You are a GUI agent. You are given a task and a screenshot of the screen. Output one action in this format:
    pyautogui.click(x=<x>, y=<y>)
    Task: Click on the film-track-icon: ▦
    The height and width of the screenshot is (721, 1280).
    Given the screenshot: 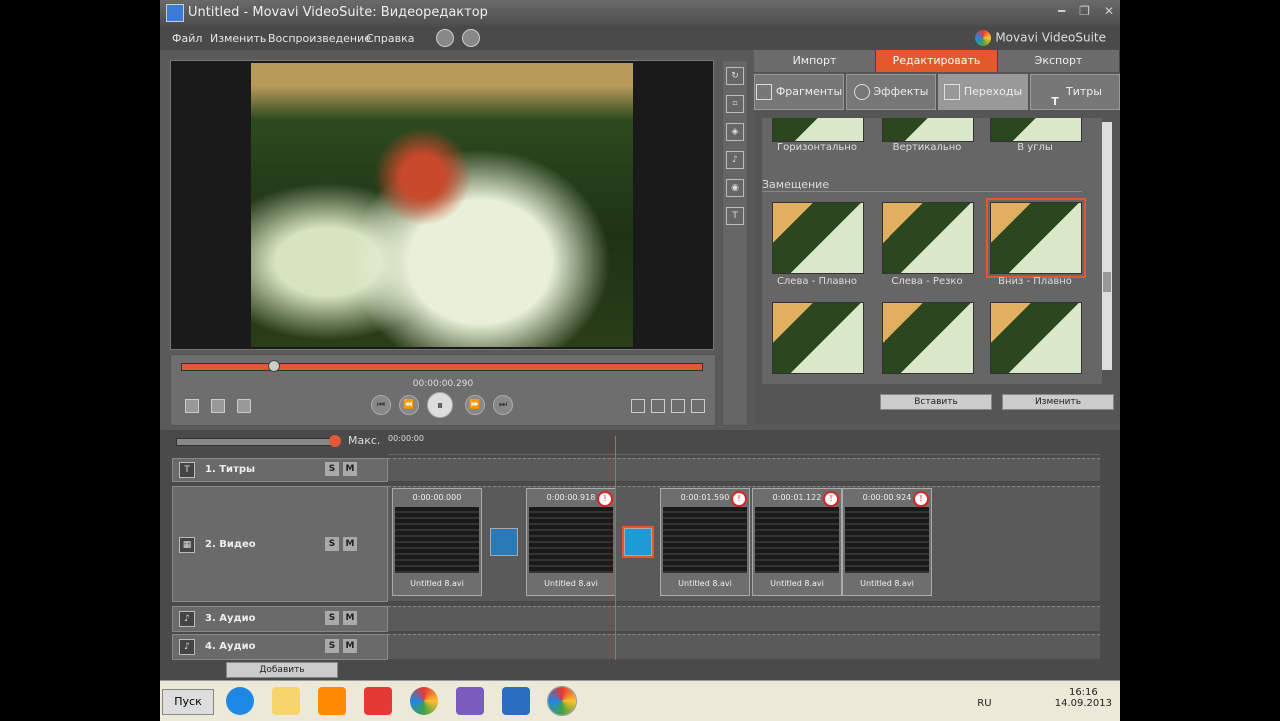 What is the action you would take?
    pyautogui.click(x=187, y=545)
    